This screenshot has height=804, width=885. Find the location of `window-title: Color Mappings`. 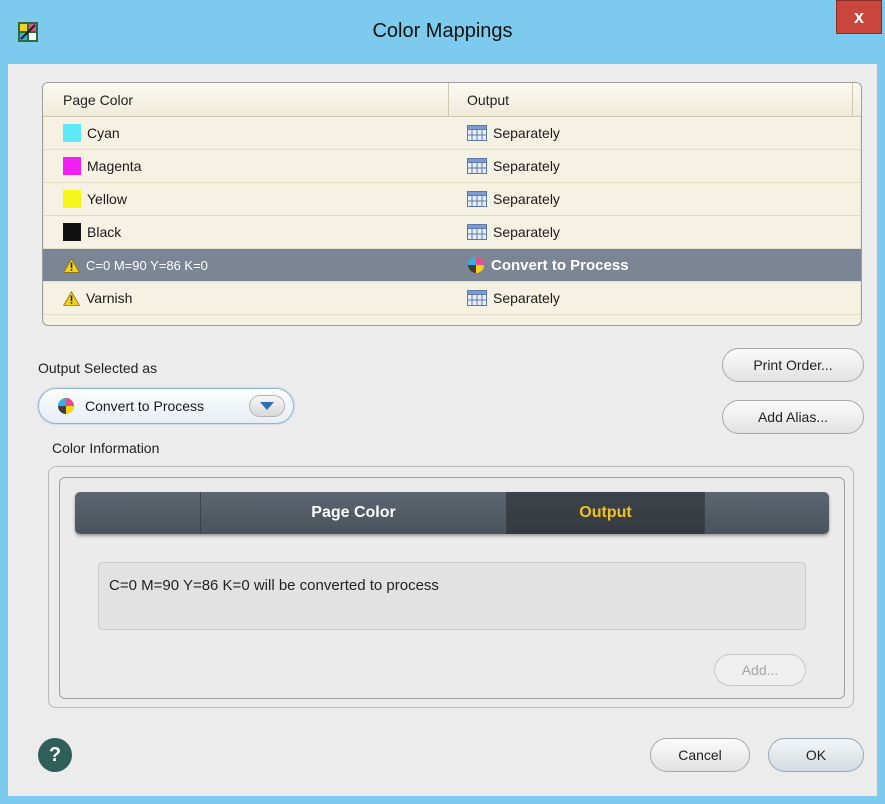

window-title: Color Mappings is located at coordinates (442, 31).